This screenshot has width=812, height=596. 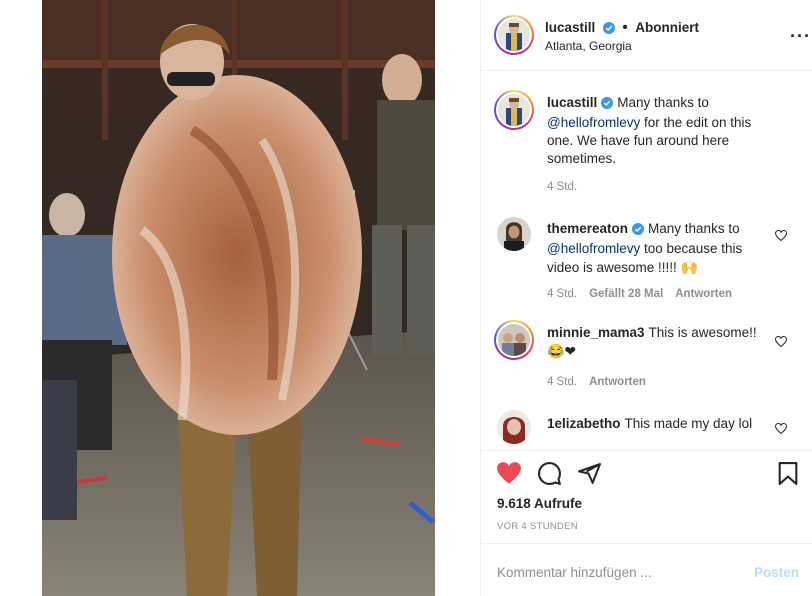 I want to click on comment-username: minnie_mama3, so click(x=596, y=332).